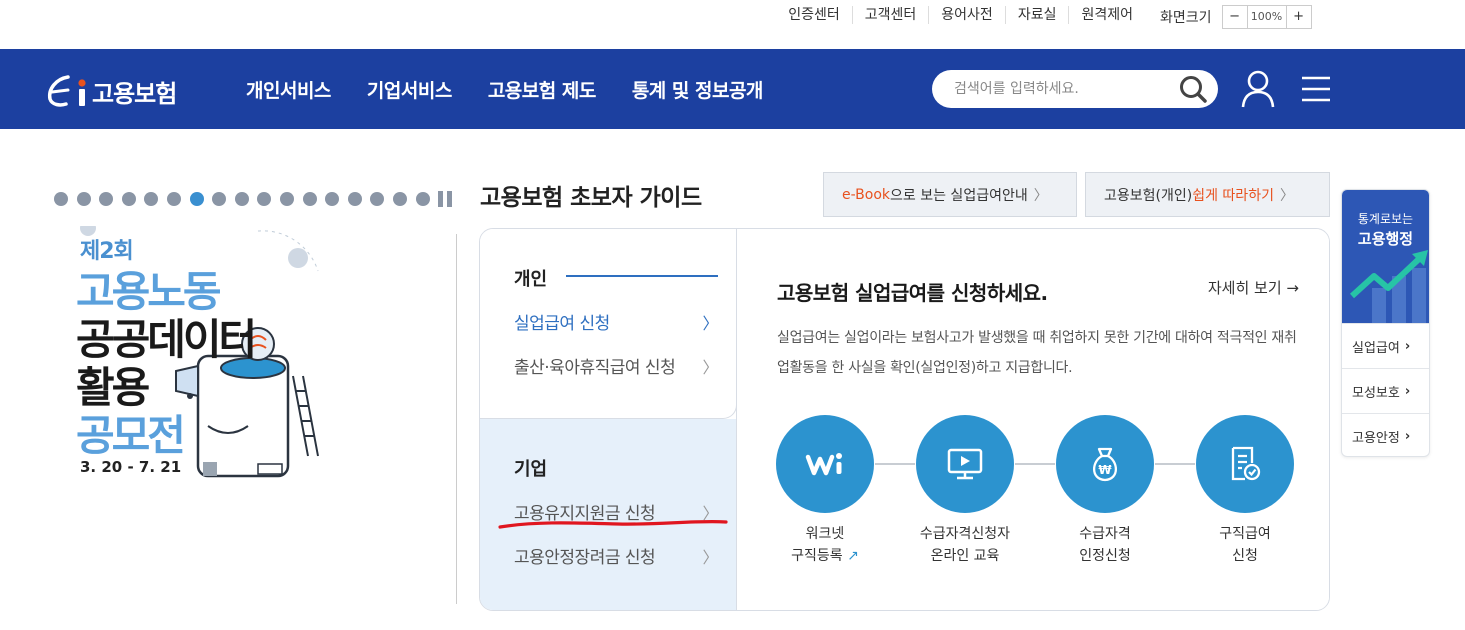 The image size is (1465, 630). What do you see at coordinates (853, 556) in the screenshot?
I see `external-link-icon: ↗` at bounding box center [853, 556].